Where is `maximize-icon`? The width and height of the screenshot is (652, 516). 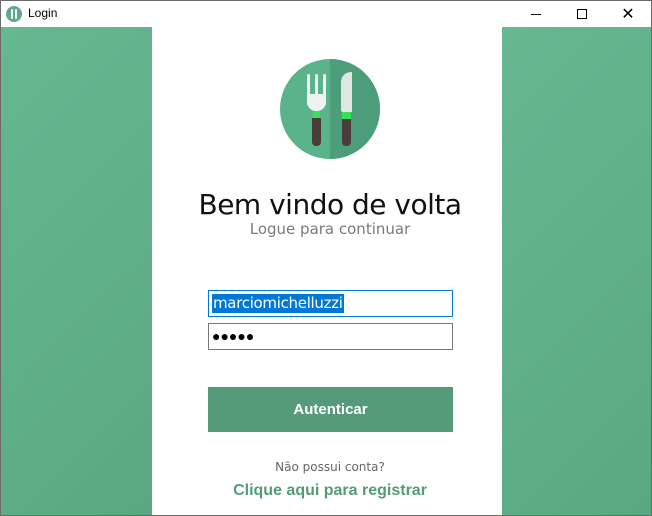
maximize-icon is located at coordinates (582, 14).